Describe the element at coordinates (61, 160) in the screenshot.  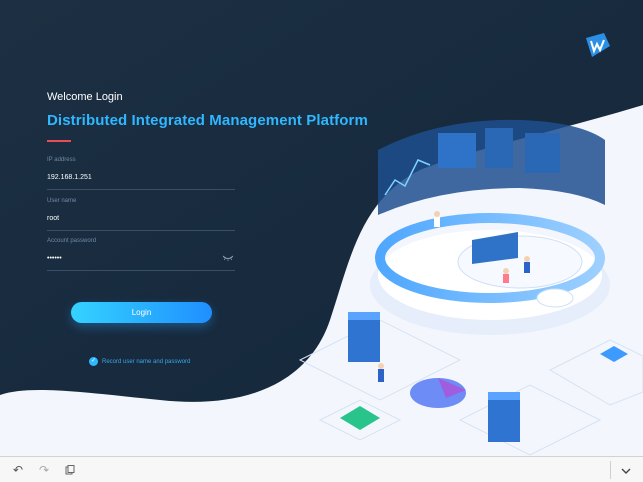
I see `ip-address-label: IP address` at that location.